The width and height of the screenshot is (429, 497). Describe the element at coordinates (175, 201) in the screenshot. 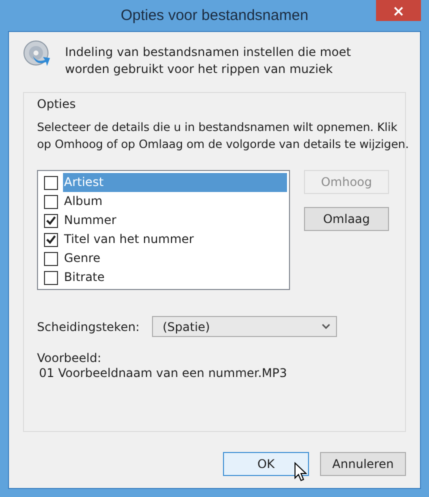

I see `list-item: Album` at that location.